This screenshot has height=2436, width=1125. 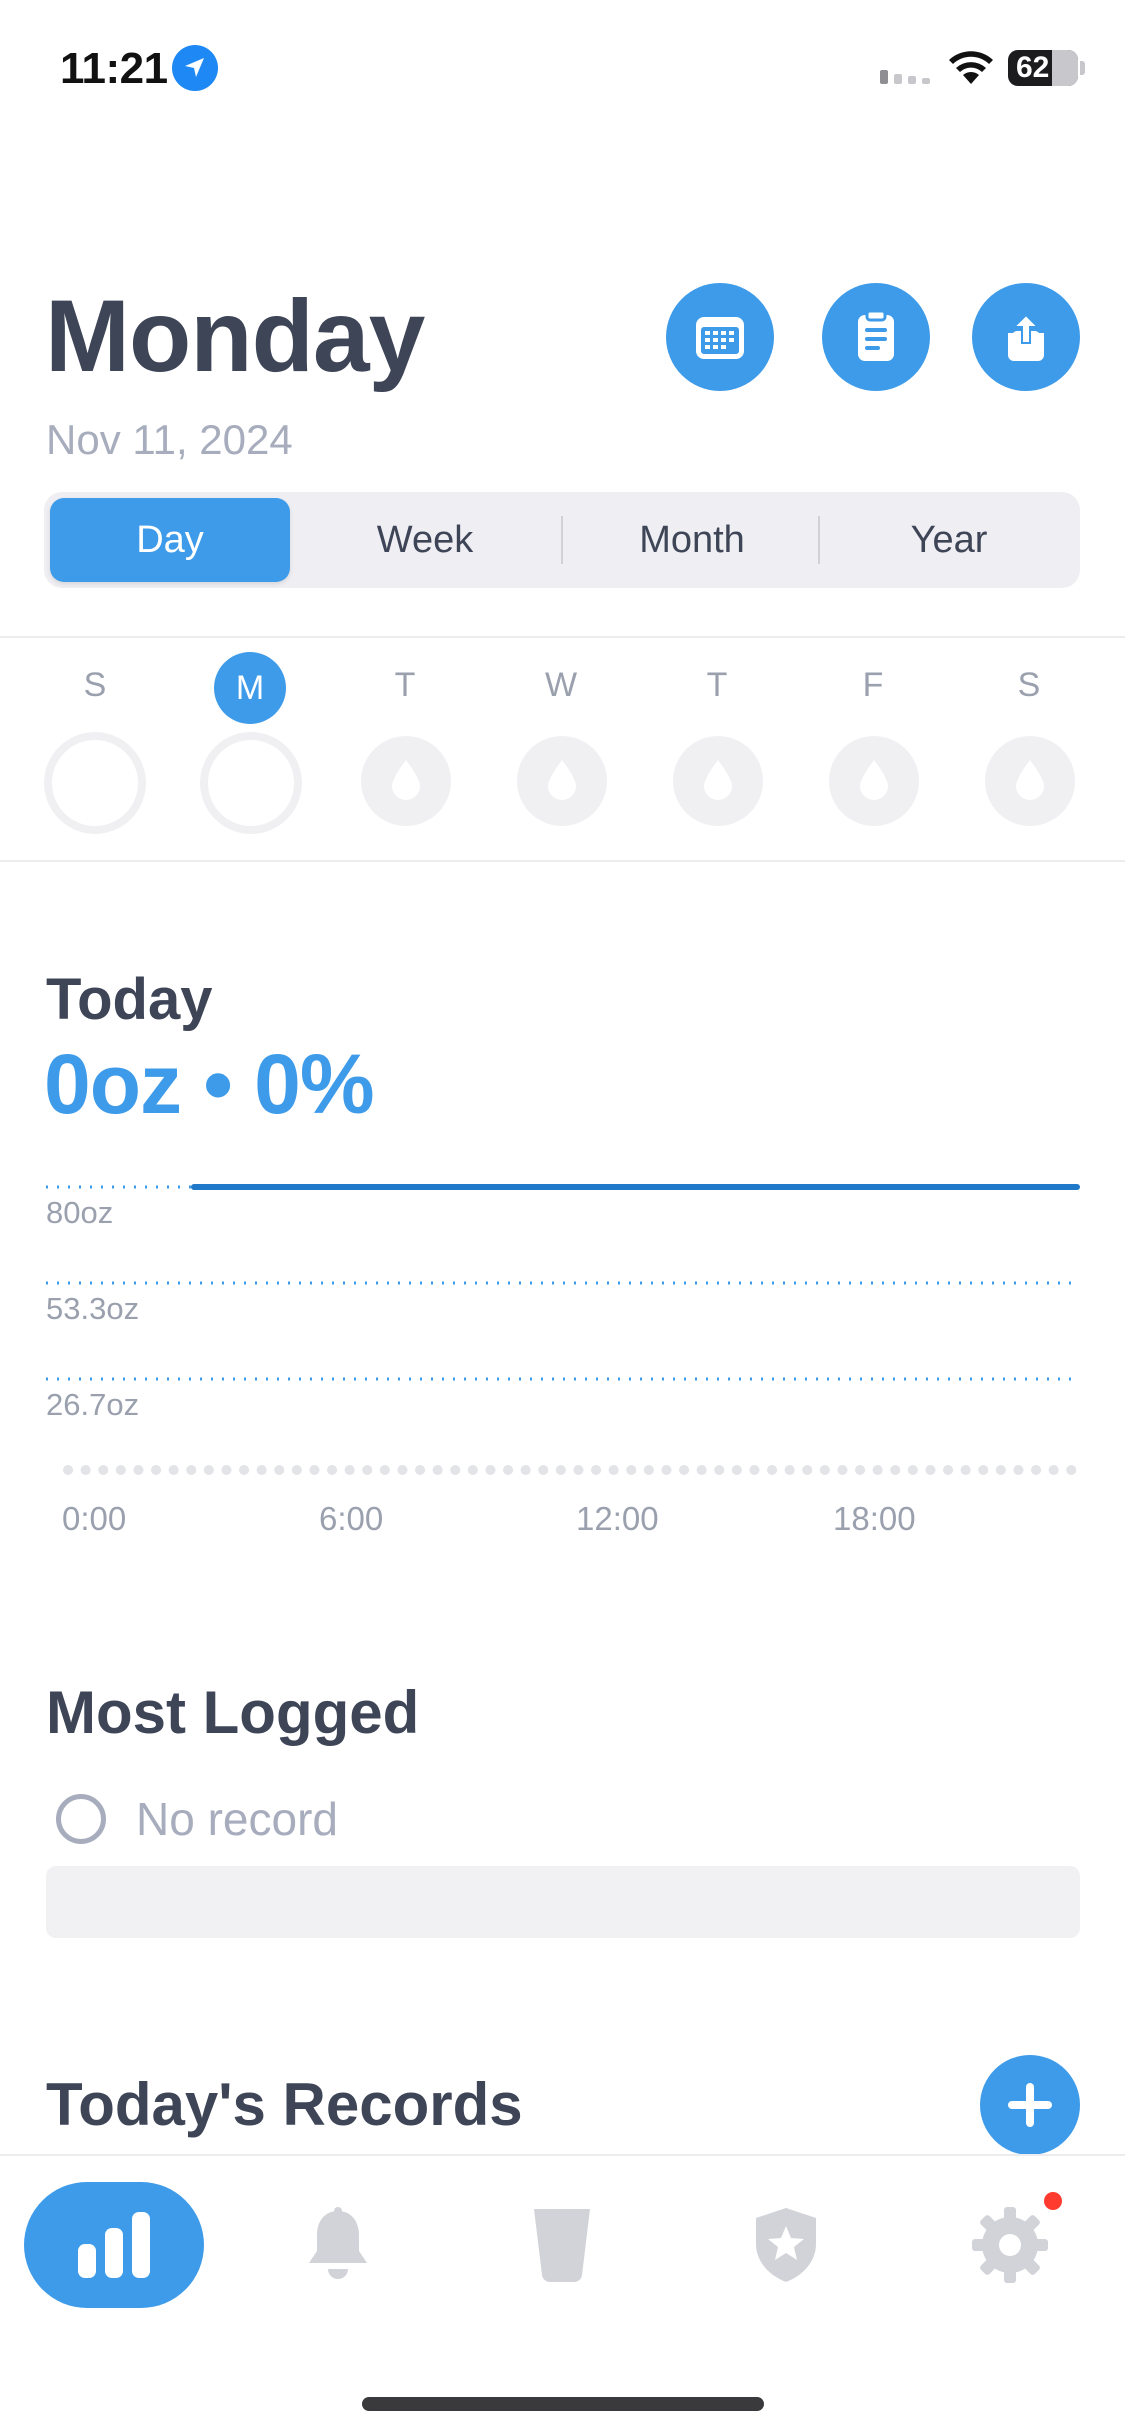 I want to click on radio-circle-icon, so click(x=81, y=1819).